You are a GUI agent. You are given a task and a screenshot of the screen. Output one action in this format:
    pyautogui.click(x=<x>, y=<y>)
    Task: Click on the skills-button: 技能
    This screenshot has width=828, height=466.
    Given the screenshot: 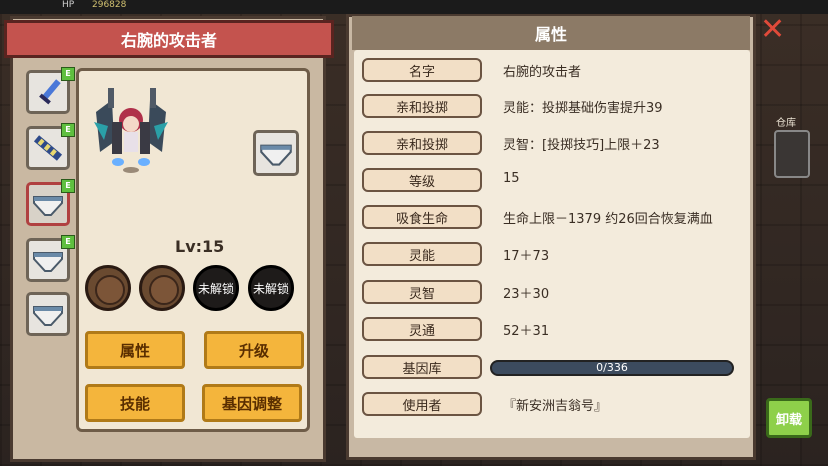 What is the action you would take?
    pyautogui.click(x=135, y=403)
    